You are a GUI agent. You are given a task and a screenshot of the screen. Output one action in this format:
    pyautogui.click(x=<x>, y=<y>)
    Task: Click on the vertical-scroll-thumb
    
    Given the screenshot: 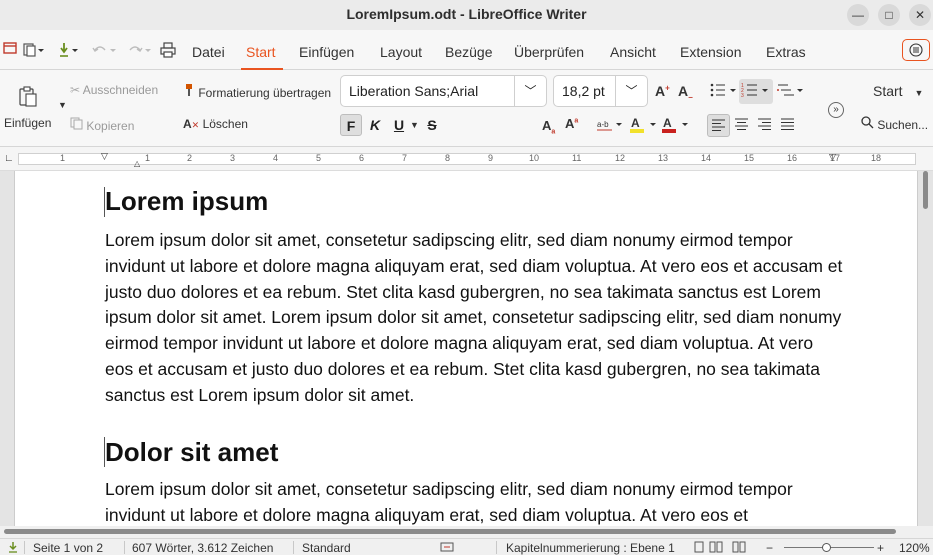 What is the action you would take?
    pyautogui.click(x=925, y=190)
    